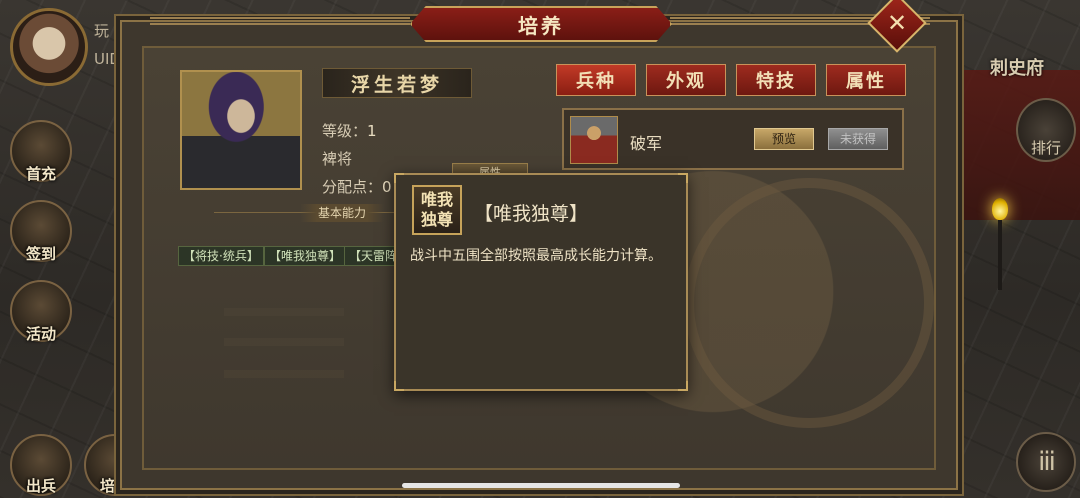  I want to click on player-name: 玩, so click(102, 31).